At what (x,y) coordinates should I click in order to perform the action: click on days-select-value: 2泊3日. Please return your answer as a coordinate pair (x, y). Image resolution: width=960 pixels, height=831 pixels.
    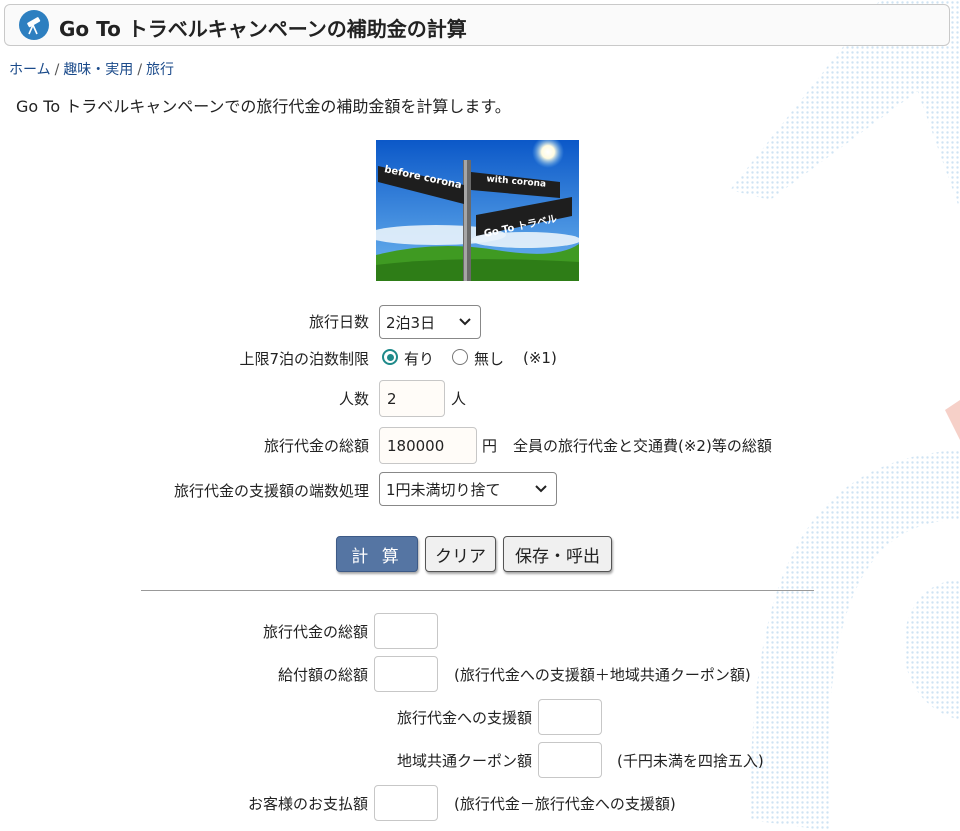
    Looking at the image, I should click on (411, 322).